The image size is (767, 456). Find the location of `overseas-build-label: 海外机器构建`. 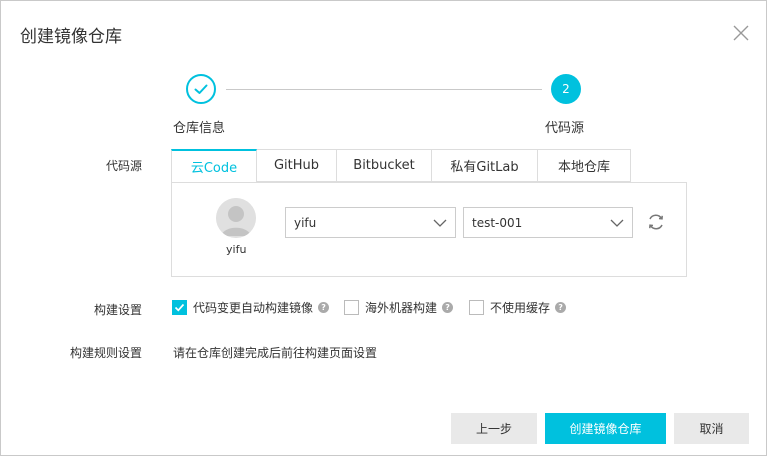

overseas-build-label: 海外机器构建 is located at coordinates (401, 308).